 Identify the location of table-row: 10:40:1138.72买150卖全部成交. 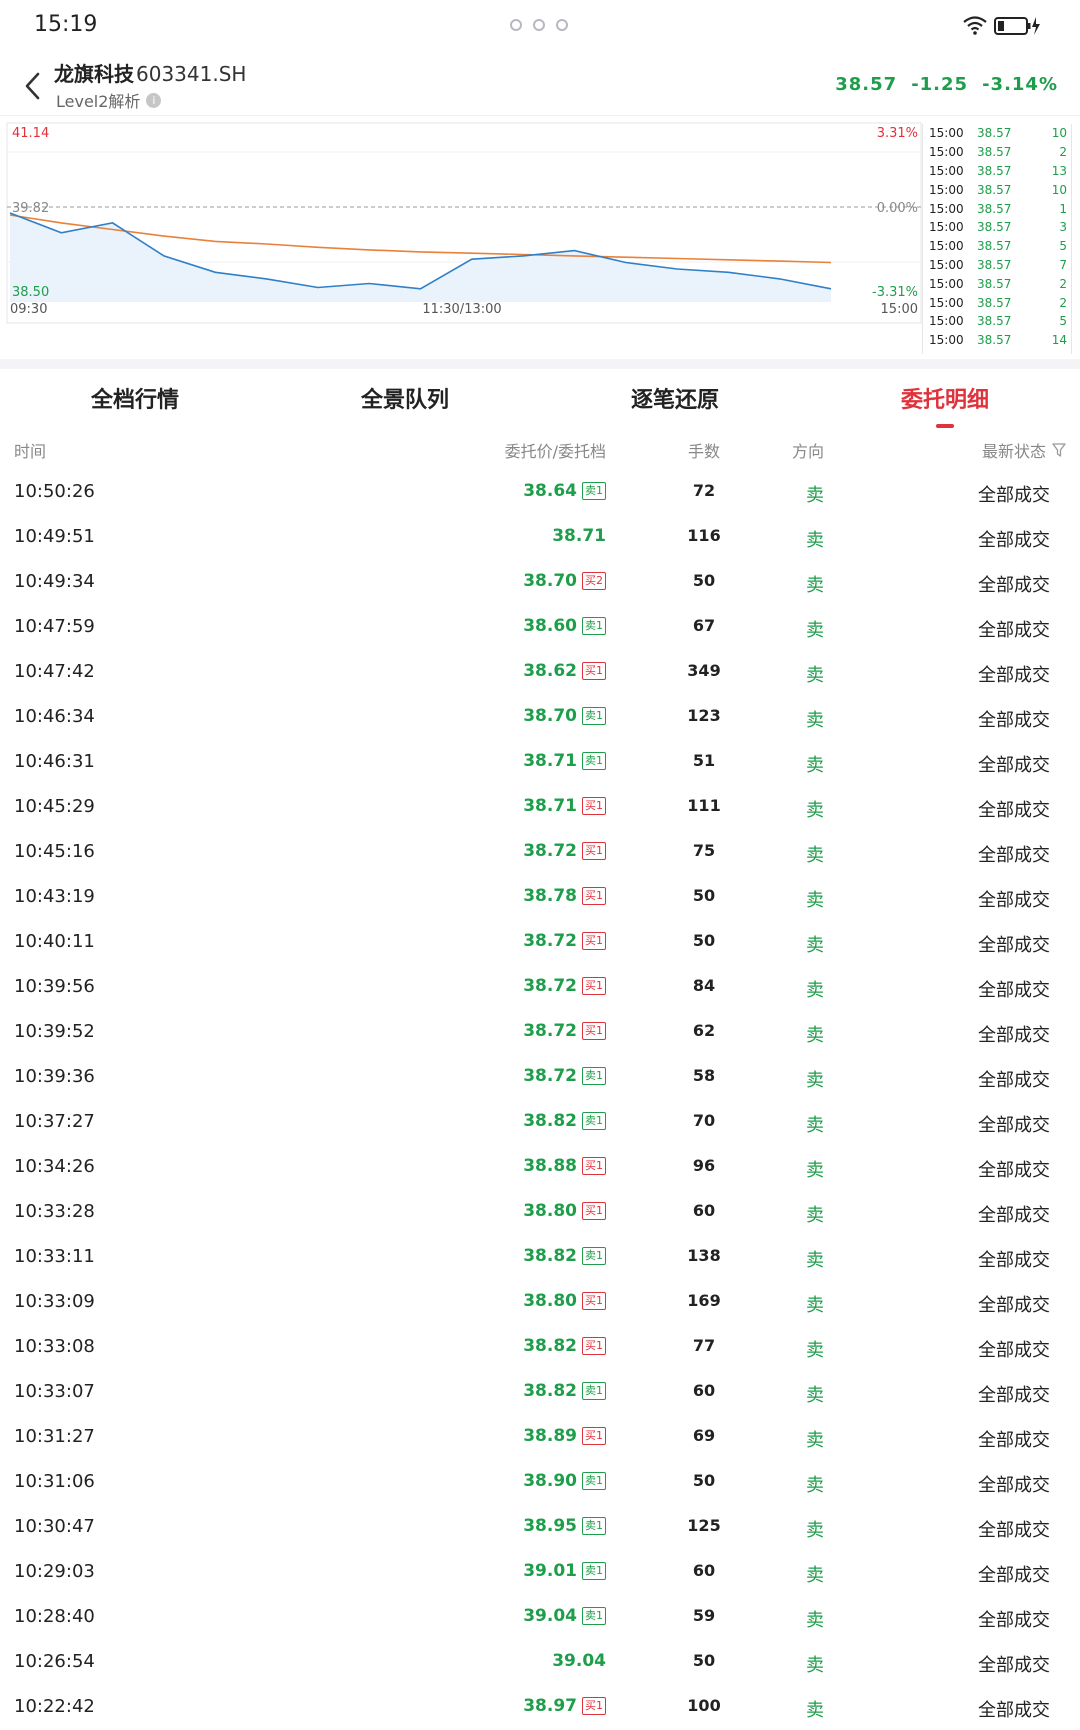
(540, 942).